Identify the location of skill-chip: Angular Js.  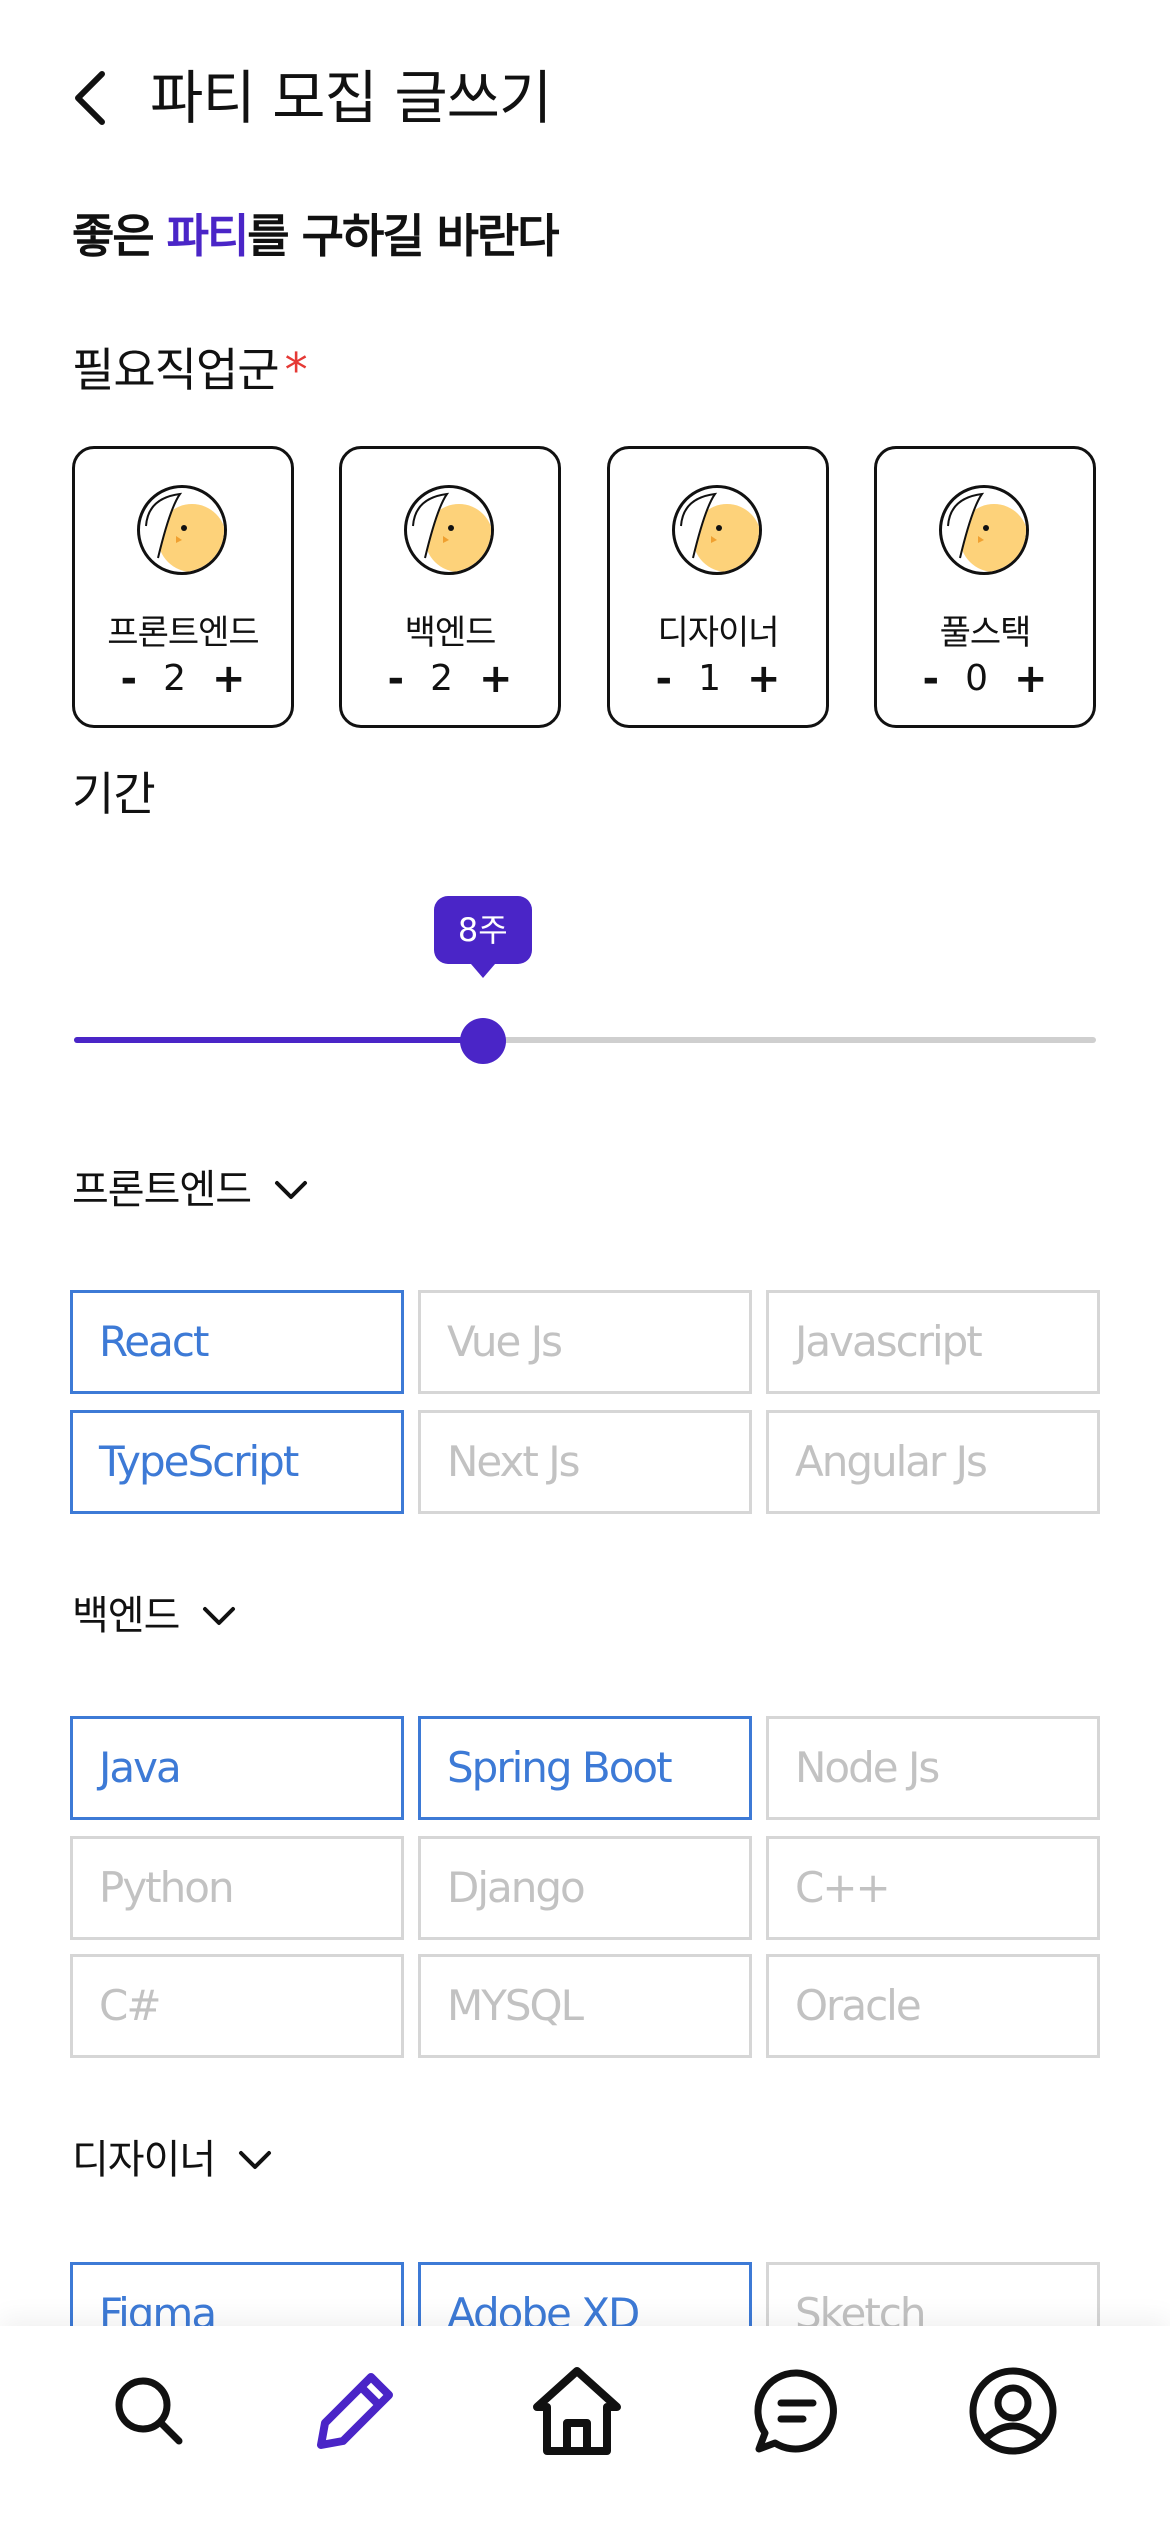
(933, 1462).